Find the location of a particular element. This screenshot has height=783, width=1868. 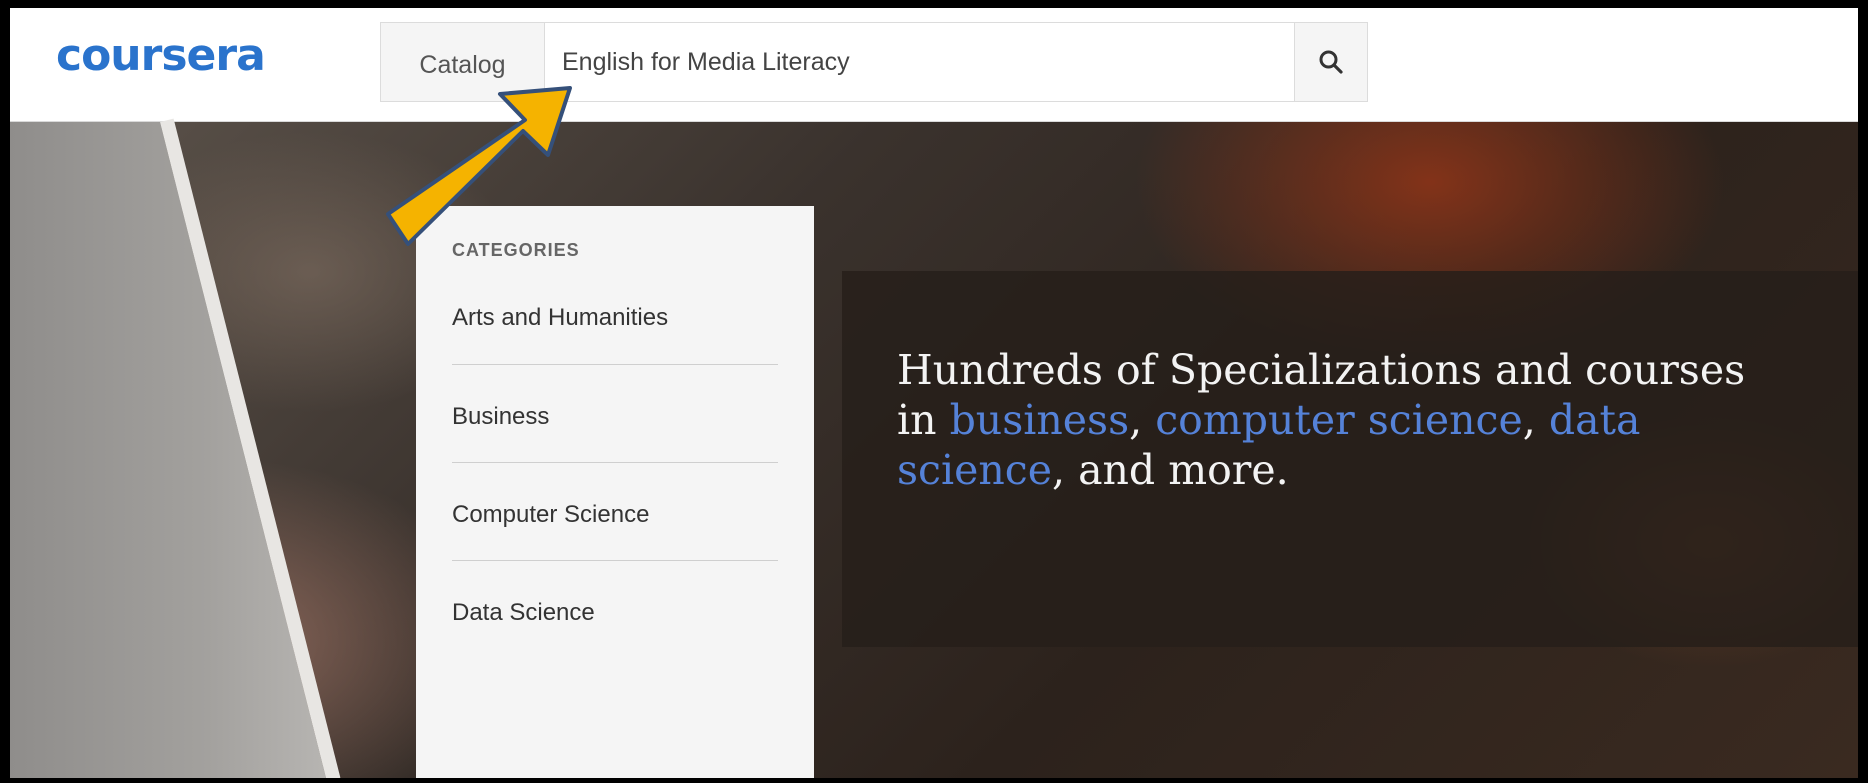

search-button is located at coordinates (1330, 62).